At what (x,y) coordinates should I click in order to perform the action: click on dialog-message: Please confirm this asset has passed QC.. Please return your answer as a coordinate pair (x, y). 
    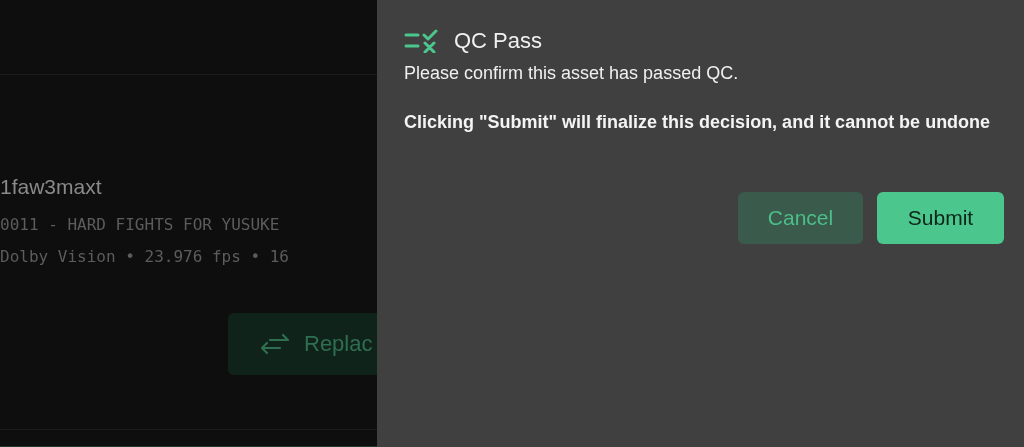
    Looking at the image, I should click on (572, 73).